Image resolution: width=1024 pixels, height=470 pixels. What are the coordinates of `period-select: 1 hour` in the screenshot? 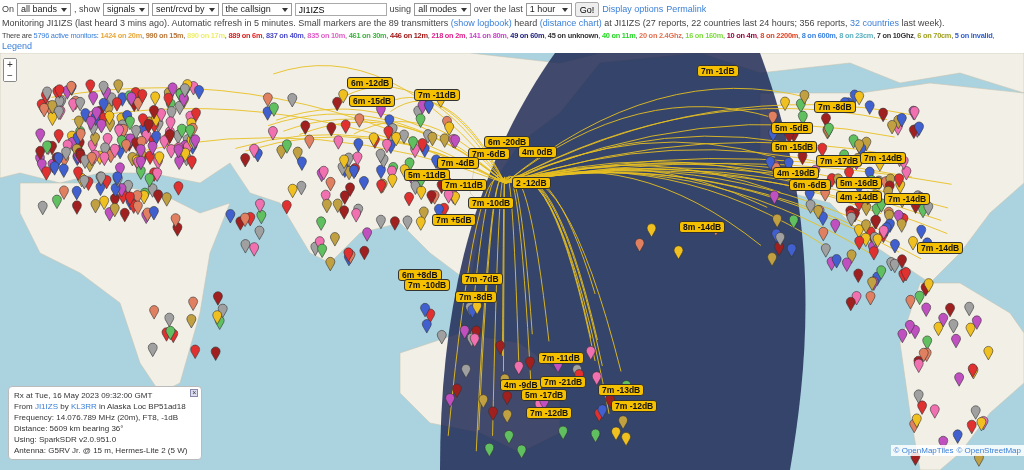 It's located at (548, 9).